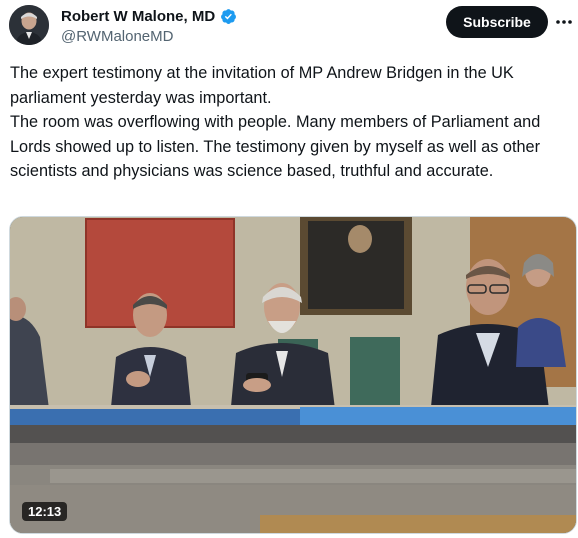  I want to click on subscribe-button: Subscribe, so click(497, 22).